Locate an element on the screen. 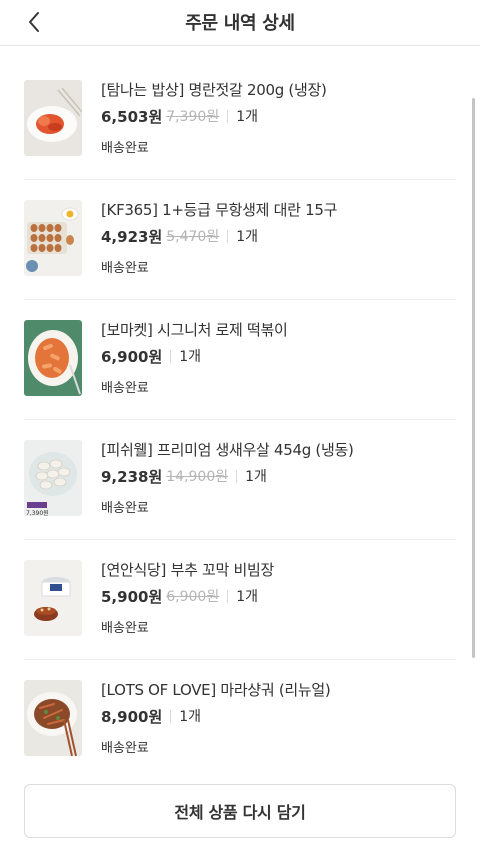 The width and height of the screenshot is (480, 858). product-name: [연안식당] 부추 꼬막 비빔장 is located at coordinates (278, 570).